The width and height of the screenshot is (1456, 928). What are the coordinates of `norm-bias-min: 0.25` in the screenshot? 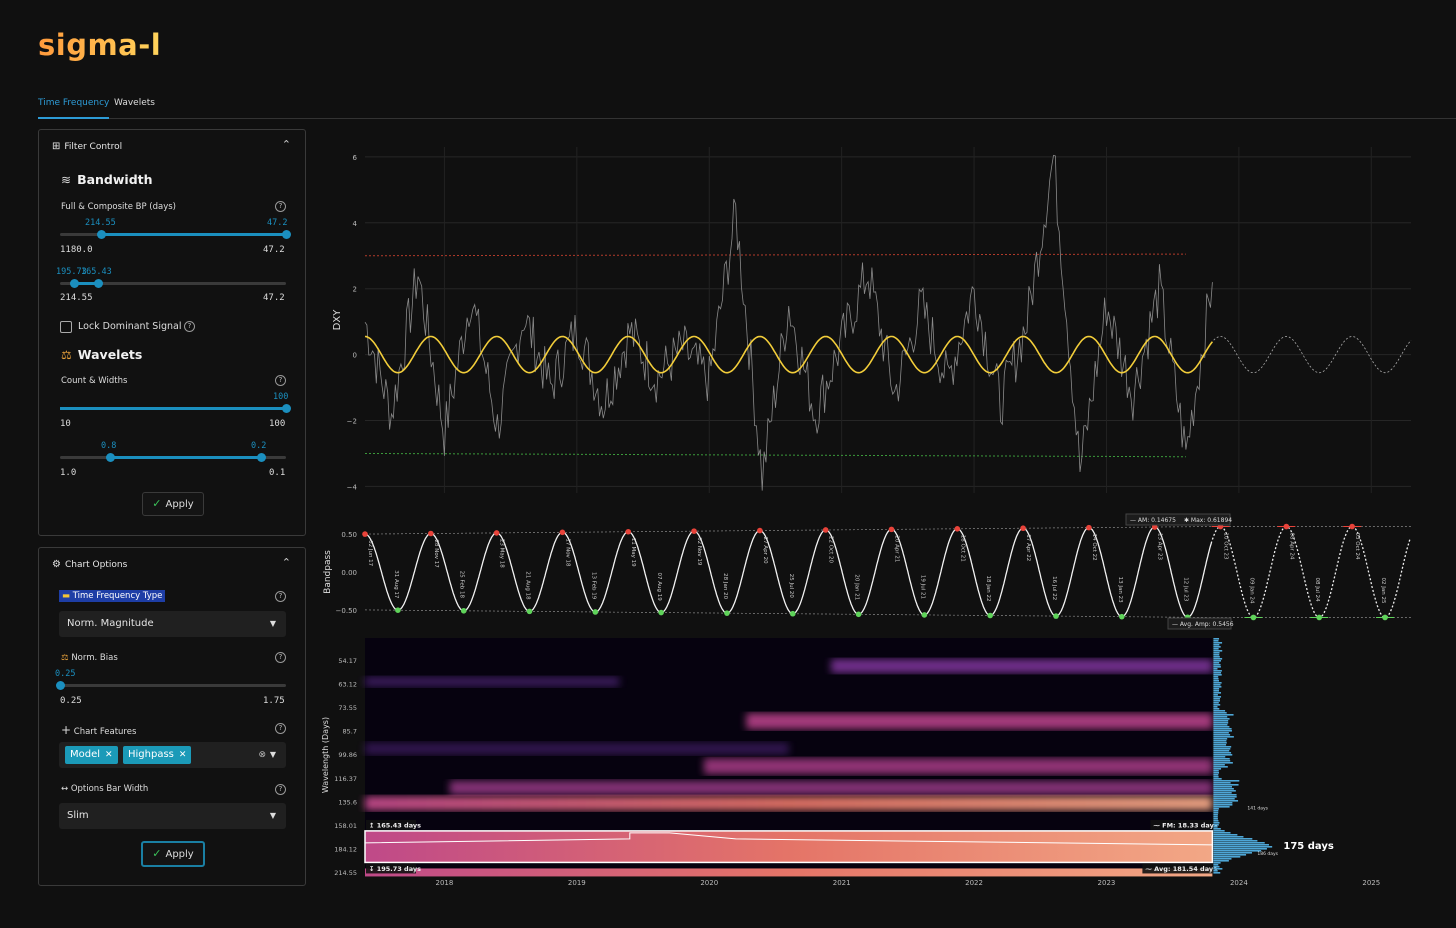 It's located at (71, 701).